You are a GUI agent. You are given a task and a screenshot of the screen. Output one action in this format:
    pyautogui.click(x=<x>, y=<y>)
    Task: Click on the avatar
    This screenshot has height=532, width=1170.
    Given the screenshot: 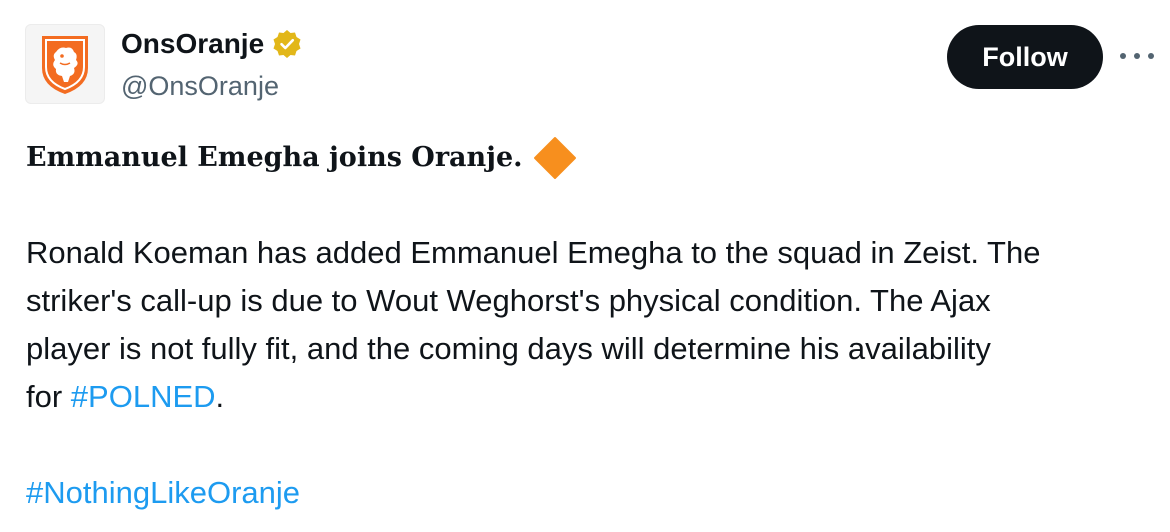 What is the action you would take?
    pyautogui.click(x=65, y=64)
    